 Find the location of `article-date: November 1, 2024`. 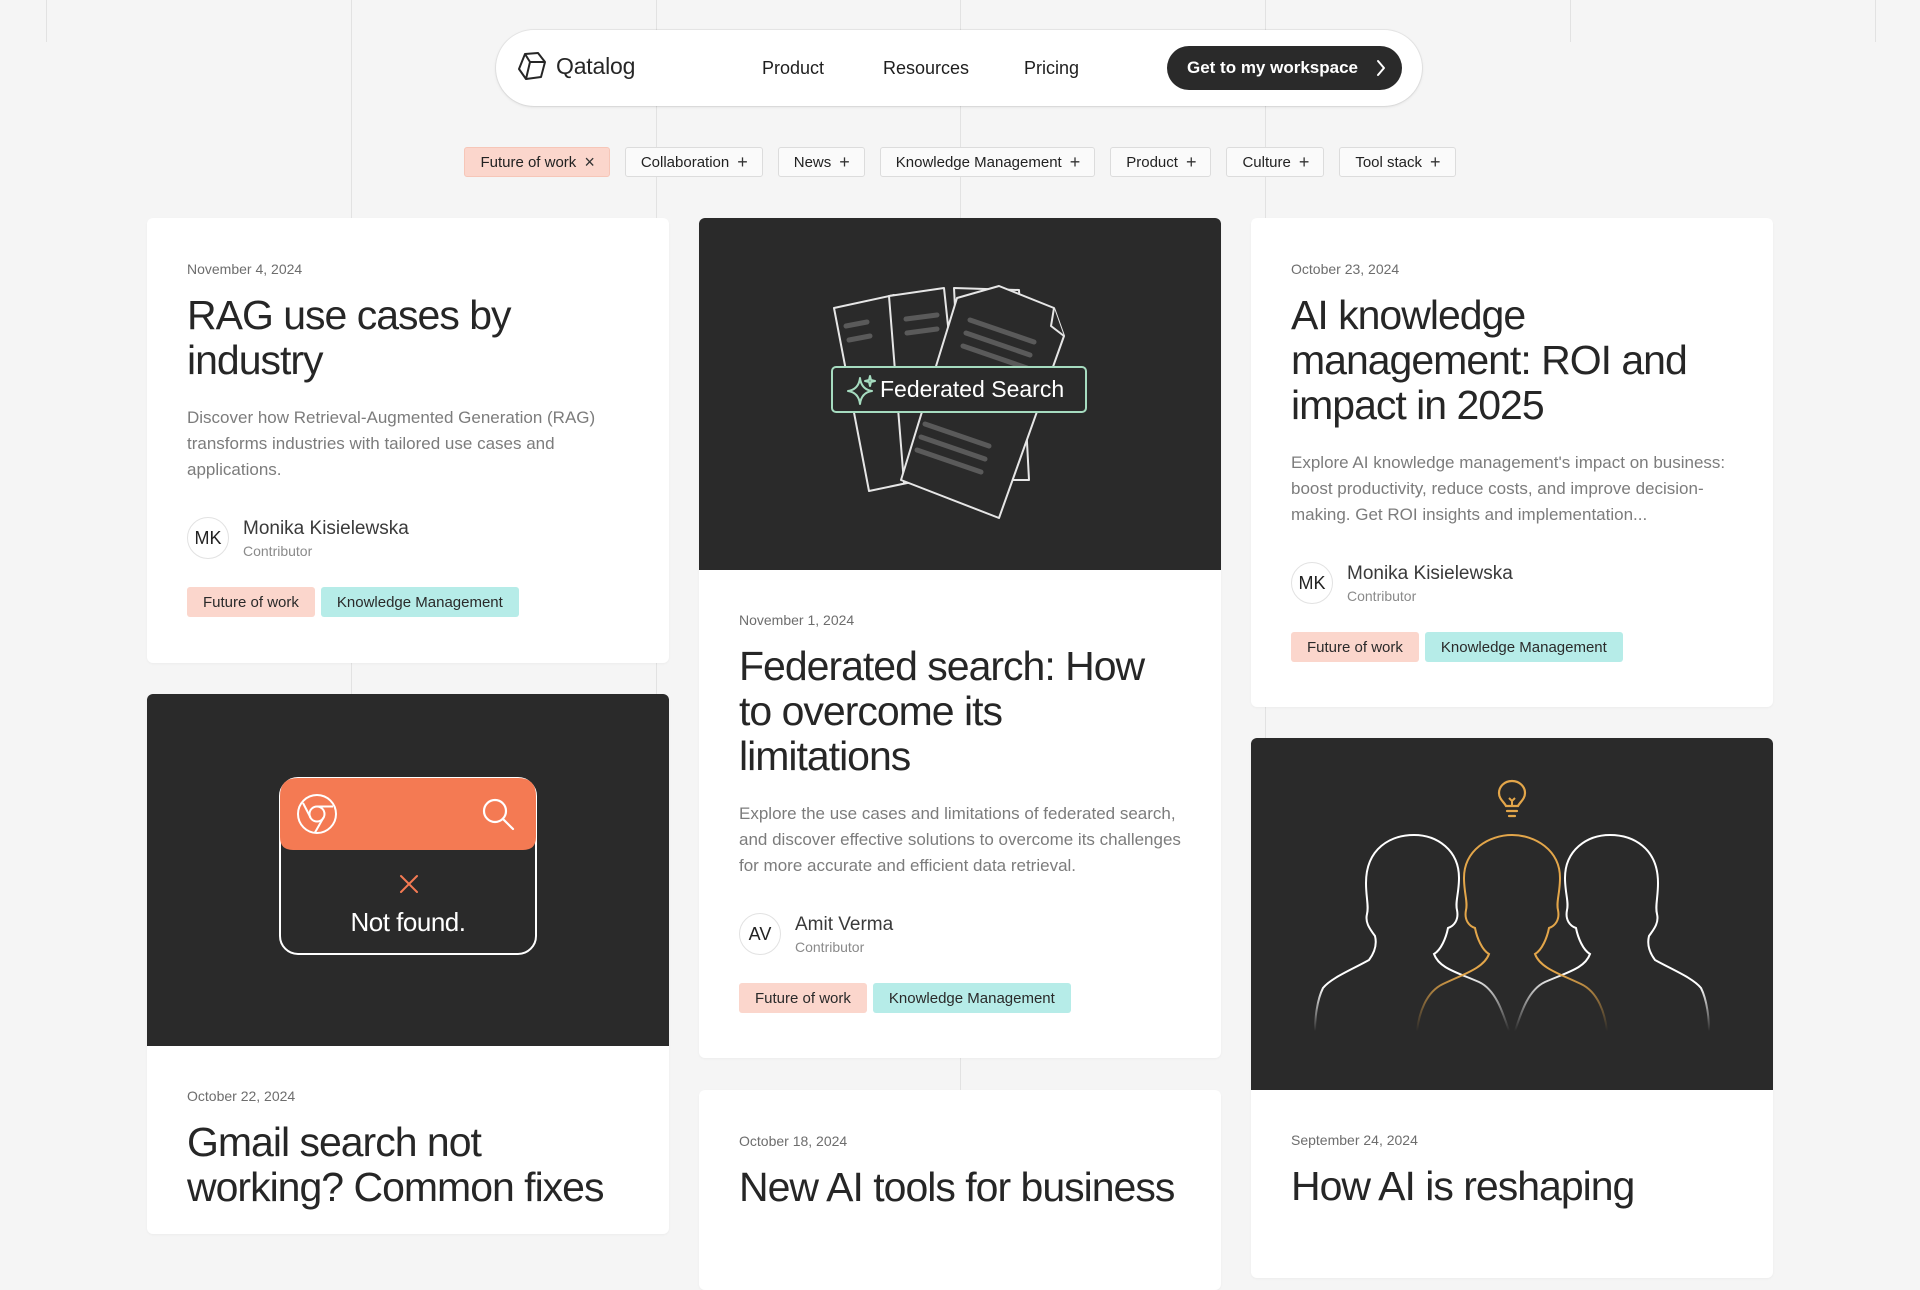

article-date: November 1, 2024 is located at coordinates (797, 620).